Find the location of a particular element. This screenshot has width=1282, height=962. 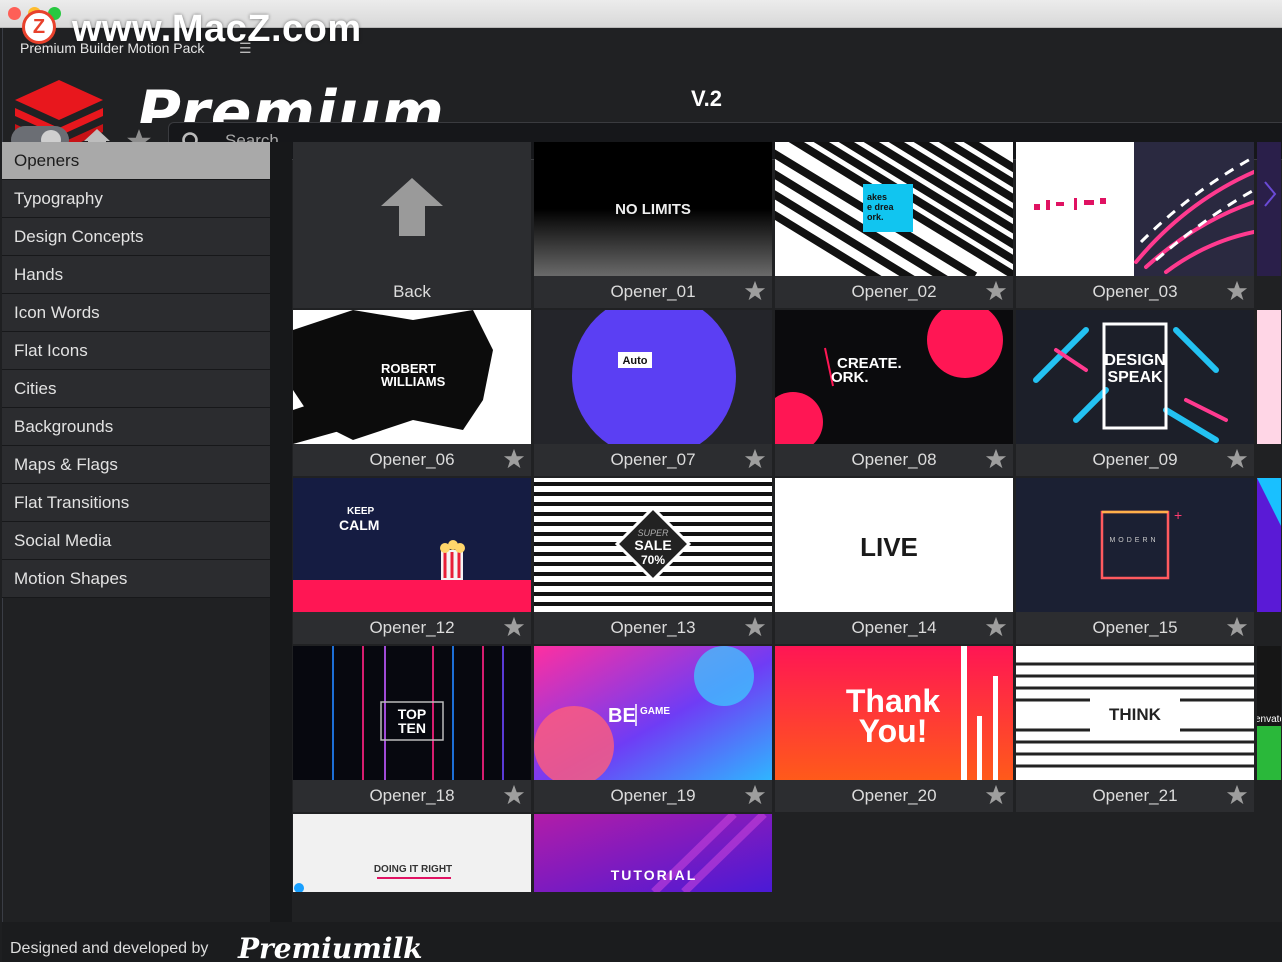

template-thumbnail: DESIGN SPEAK is located at coordinates (1135, 377).